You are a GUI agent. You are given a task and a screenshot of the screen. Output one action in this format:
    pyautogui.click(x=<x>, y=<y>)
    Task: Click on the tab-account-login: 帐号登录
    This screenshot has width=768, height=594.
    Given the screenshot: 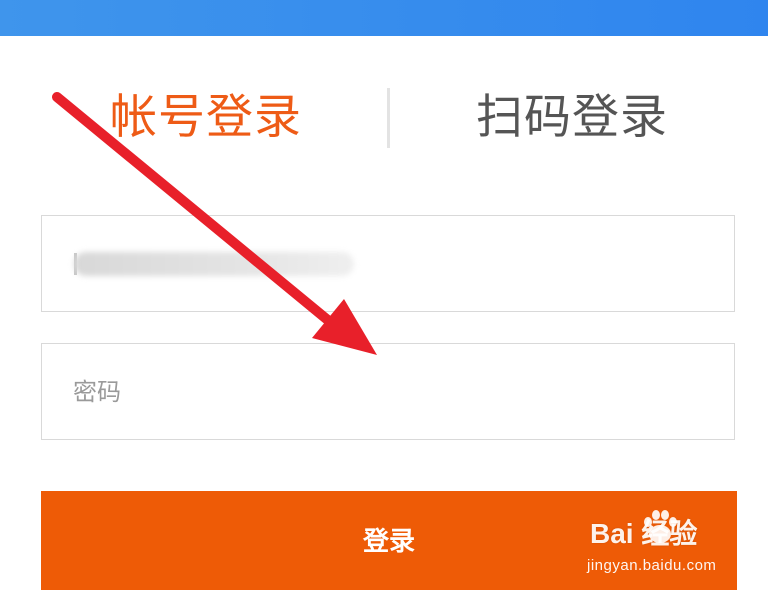 What is the action you would take?
    pyautogui.click(x=206, y=118)
    